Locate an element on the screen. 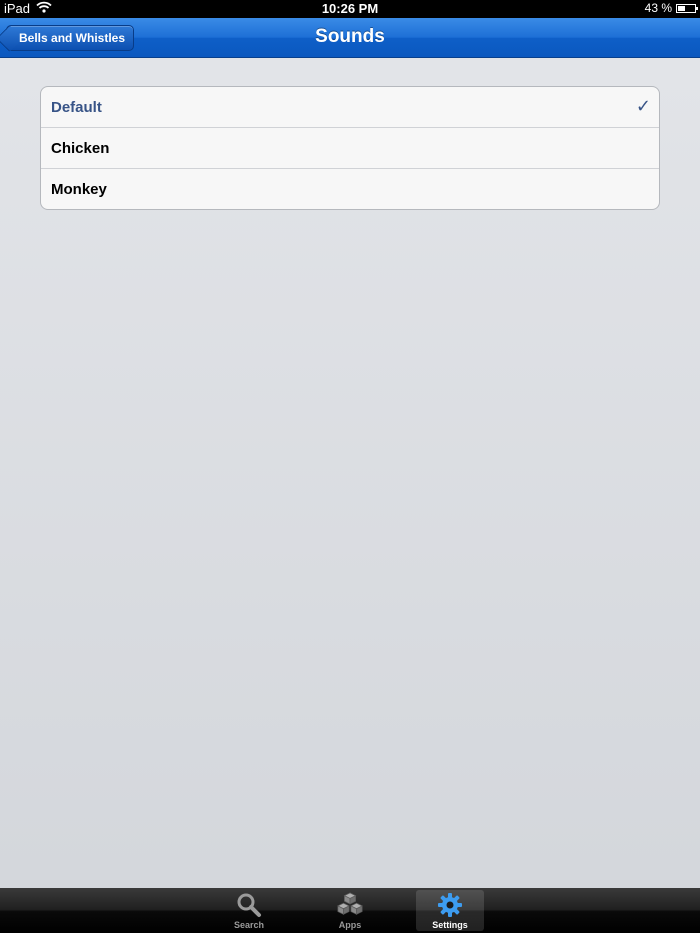 The image size is (700, 933). gear-icon is located at coordinates (450, 905).